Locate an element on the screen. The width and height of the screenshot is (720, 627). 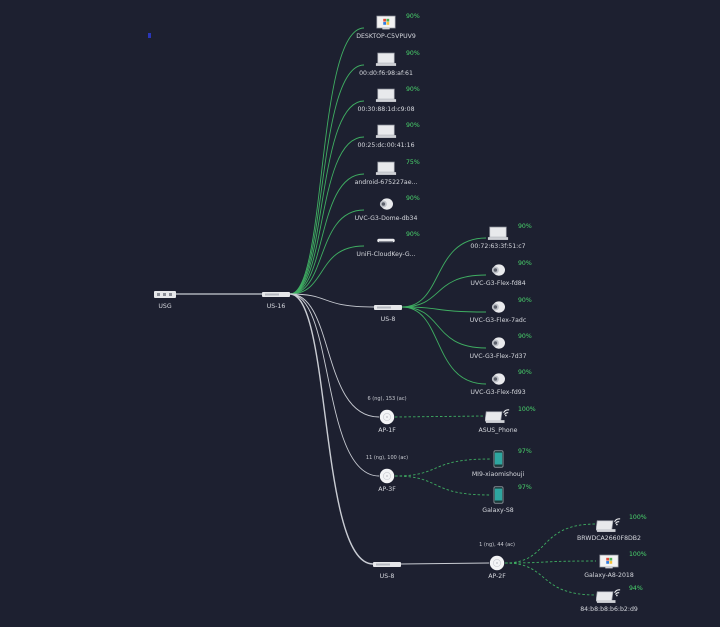
ap-2f-client-0-signal: 100% is located at coordinates (638, 517).